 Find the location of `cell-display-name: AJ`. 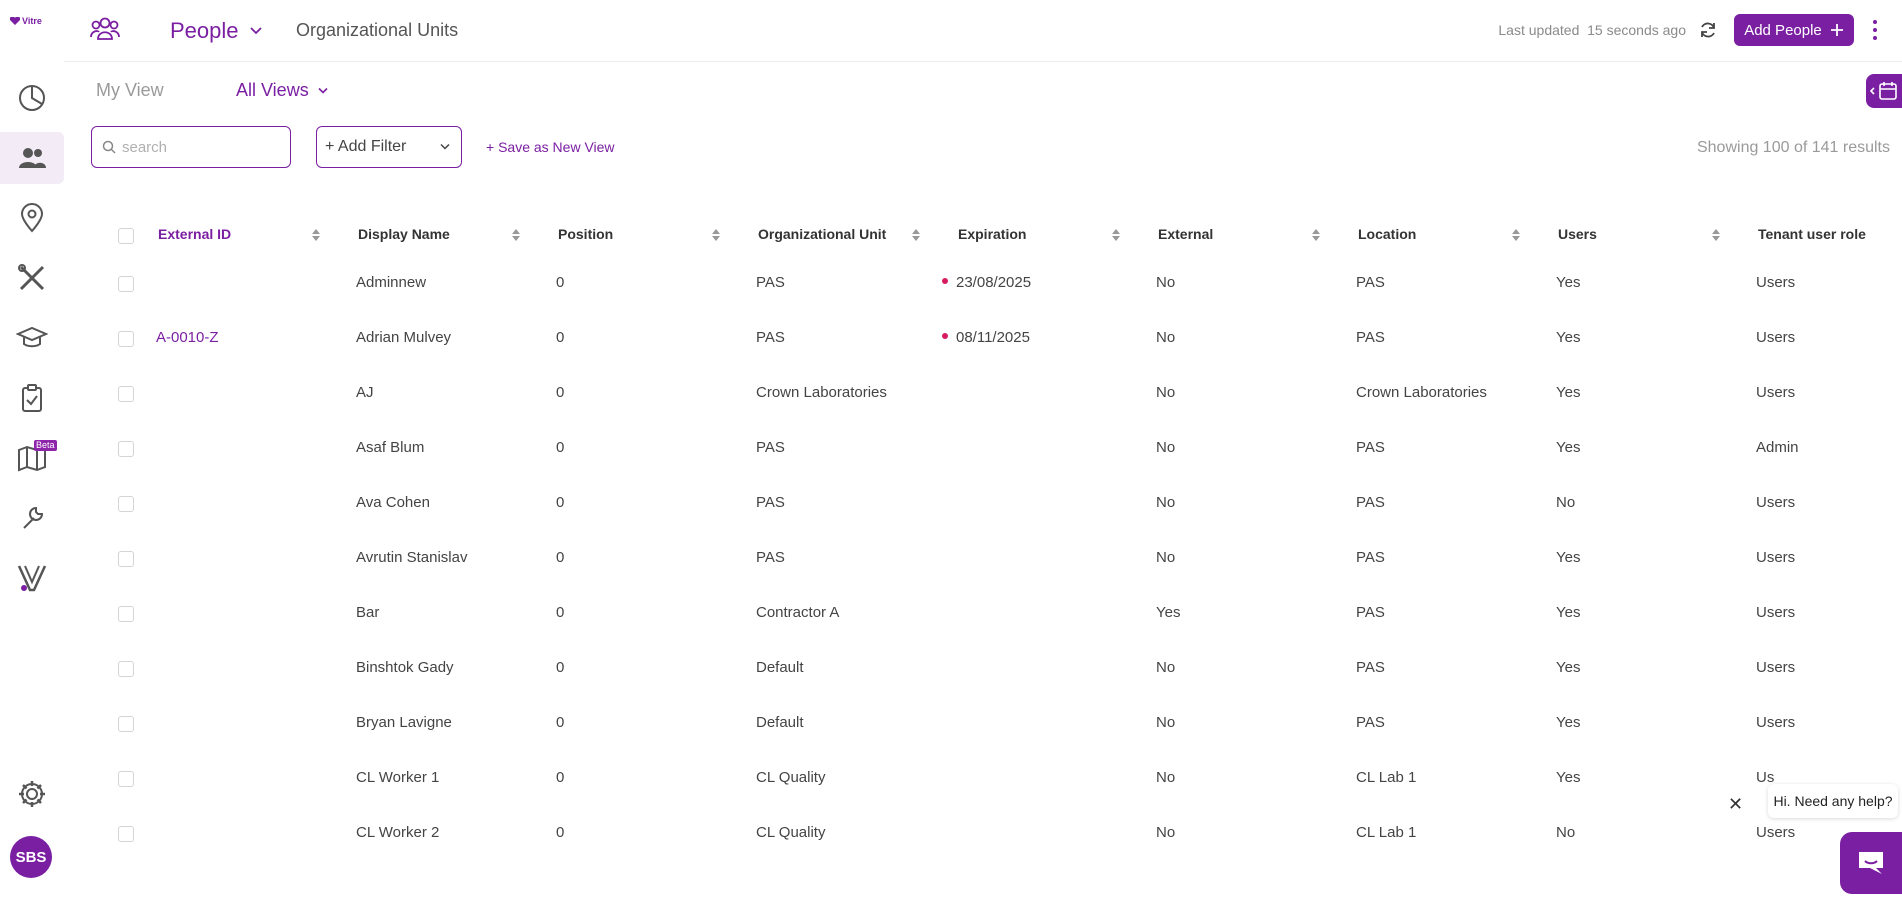

cell-display-name: AJ is located at coordinates (365, 392).